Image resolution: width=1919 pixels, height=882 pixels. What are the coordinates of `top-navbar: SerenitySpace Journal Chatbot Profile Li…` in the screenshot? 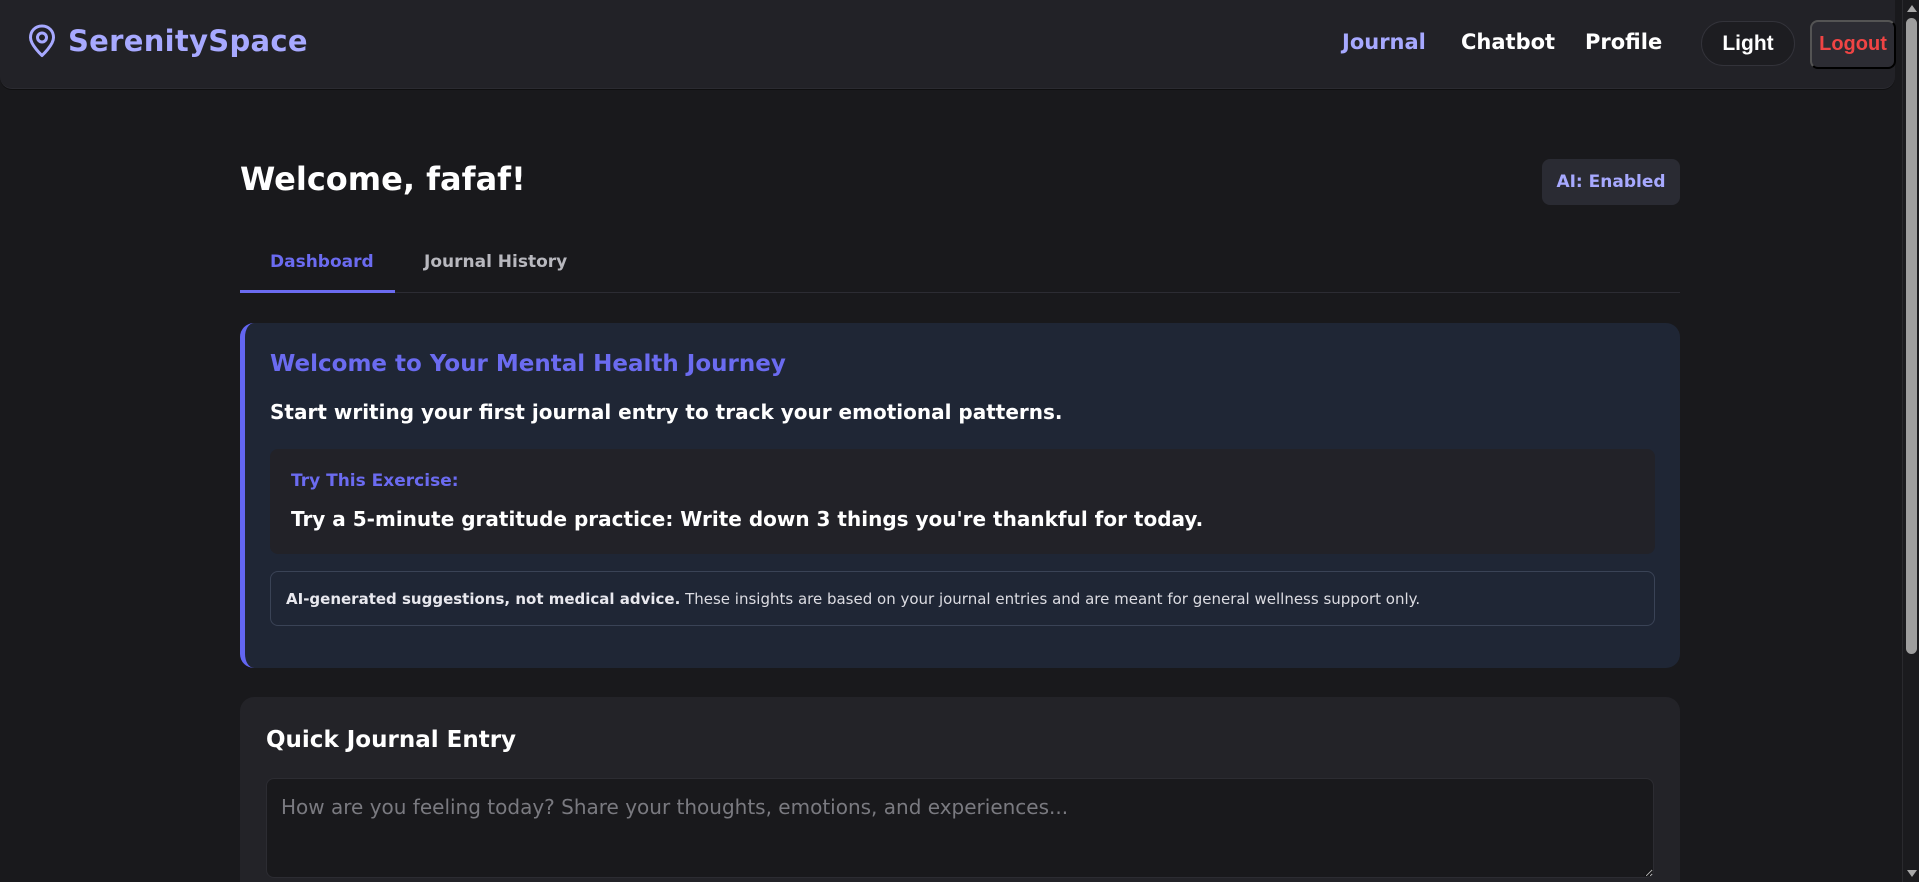 It's located at (948, 44).